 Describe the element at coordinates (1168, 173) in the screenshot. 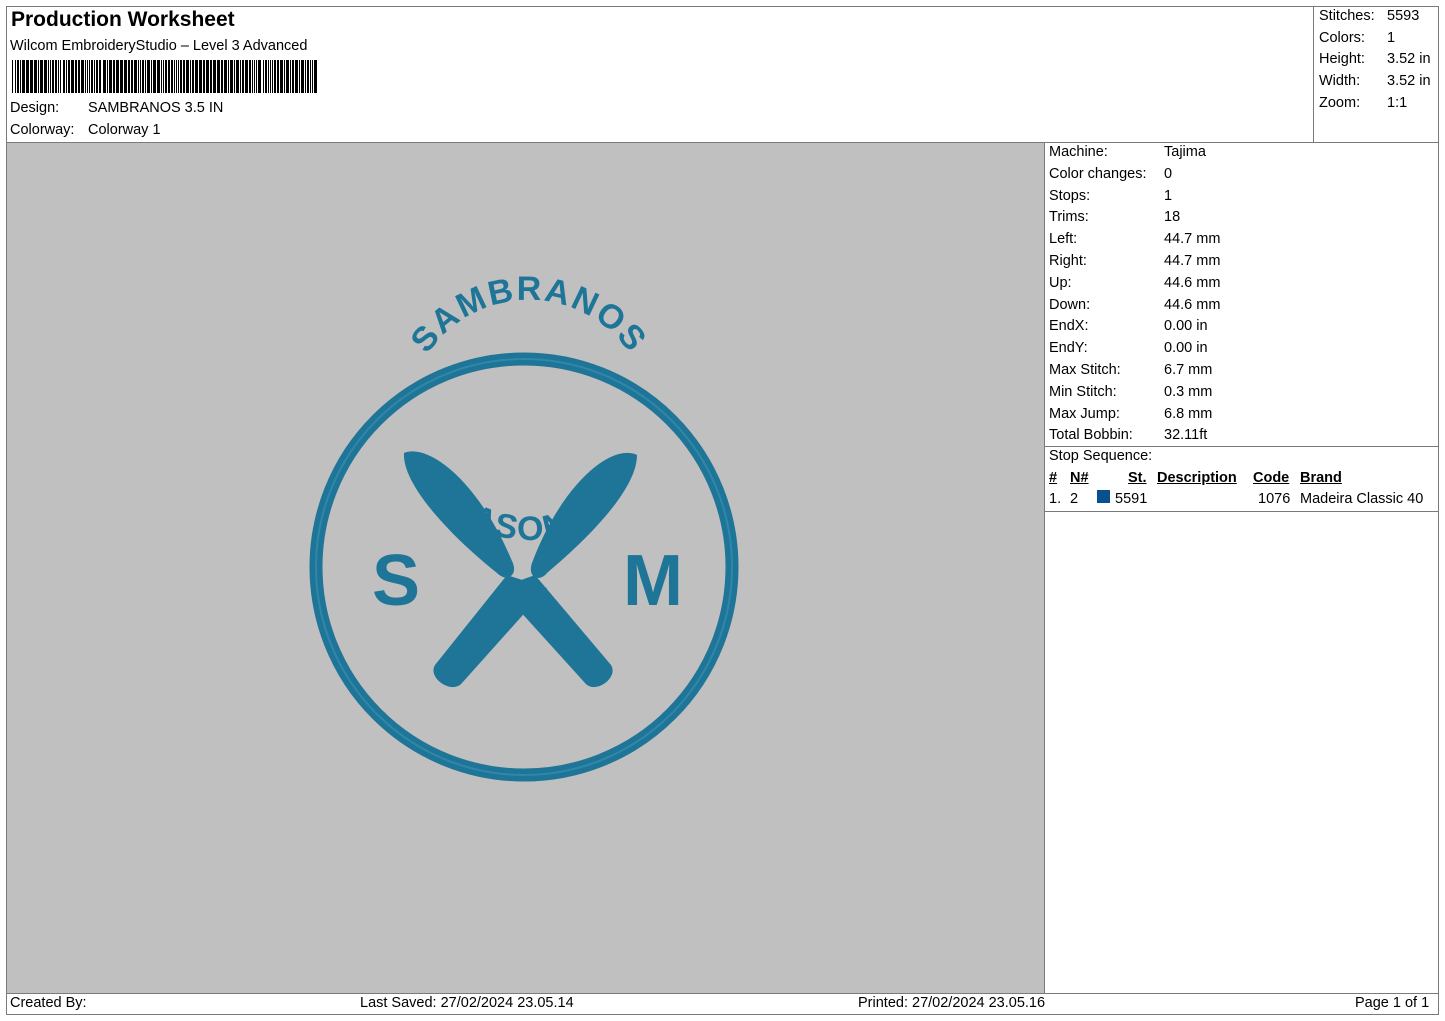

I see `machine-info-value: 0` at that location.